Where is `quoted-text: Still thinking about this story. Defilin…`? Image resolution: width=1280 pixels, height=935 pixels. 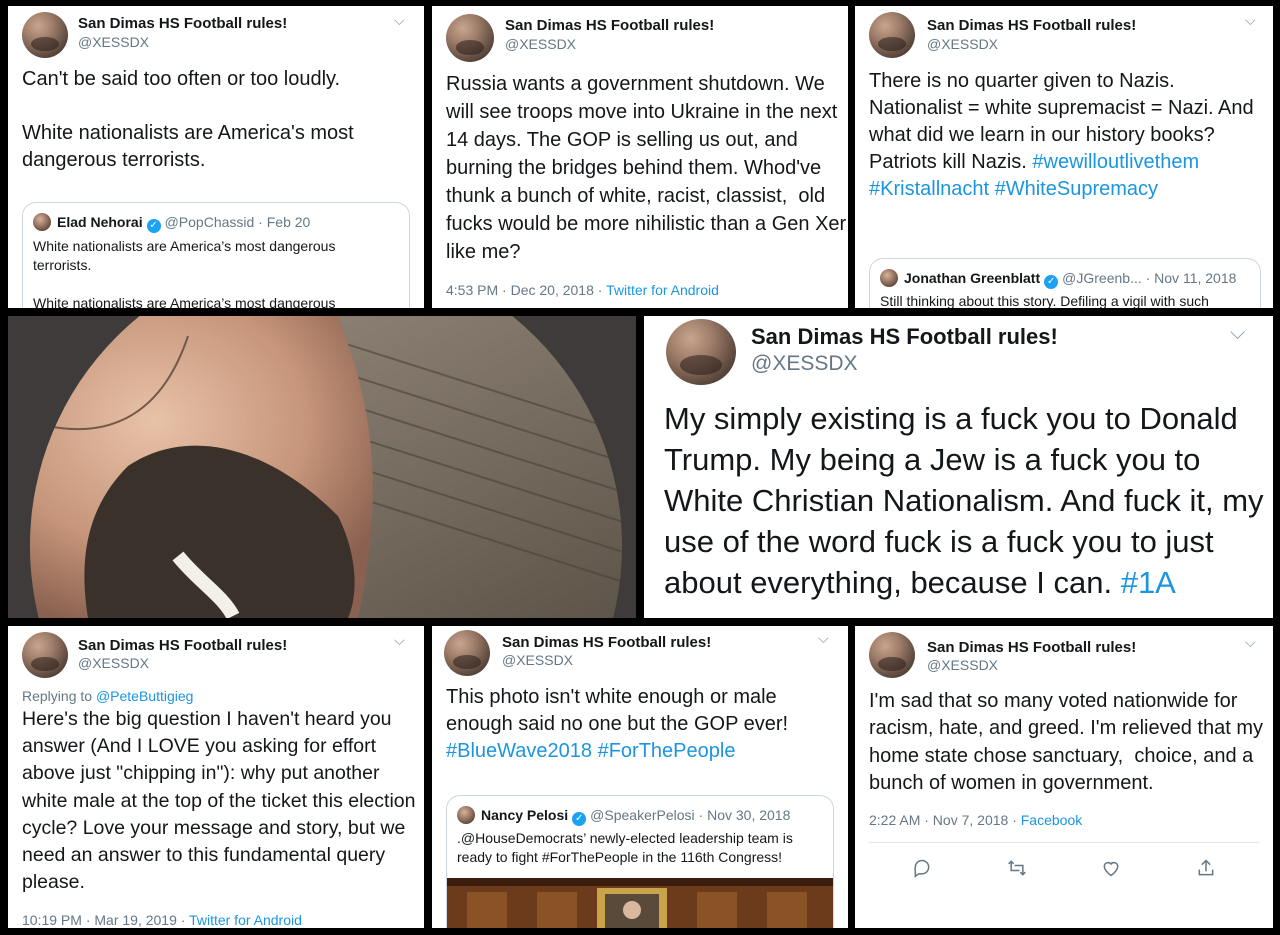 quoted-text: Still thinking about this story. Defilin… is located at coordinates (1044, 300).